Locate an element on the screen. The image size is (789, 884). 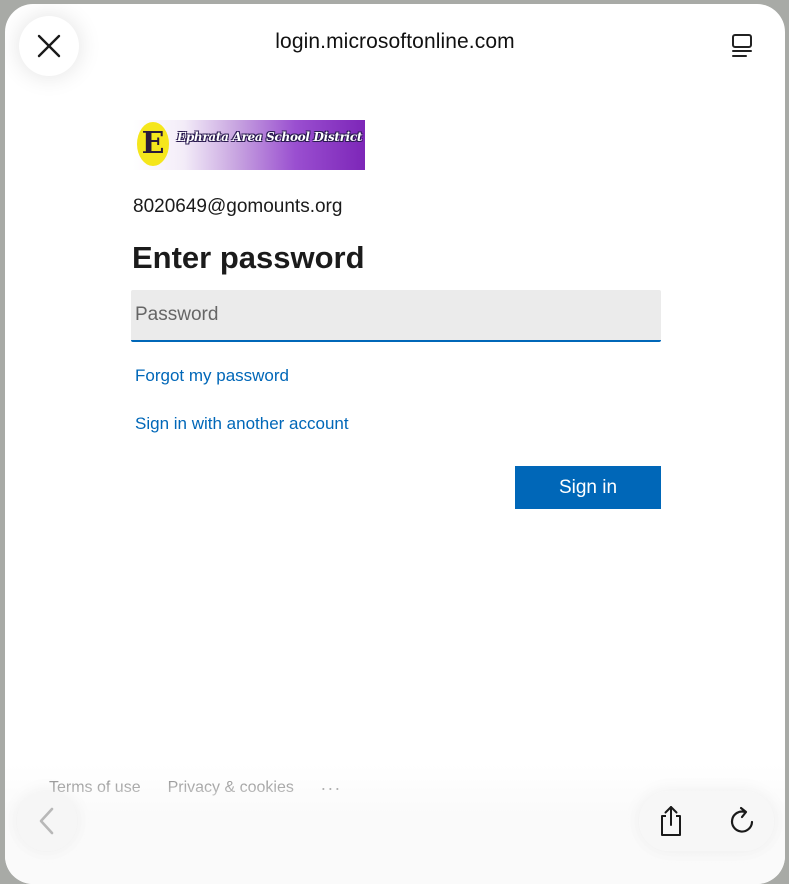
share-button is located at coordinates (671, 821).